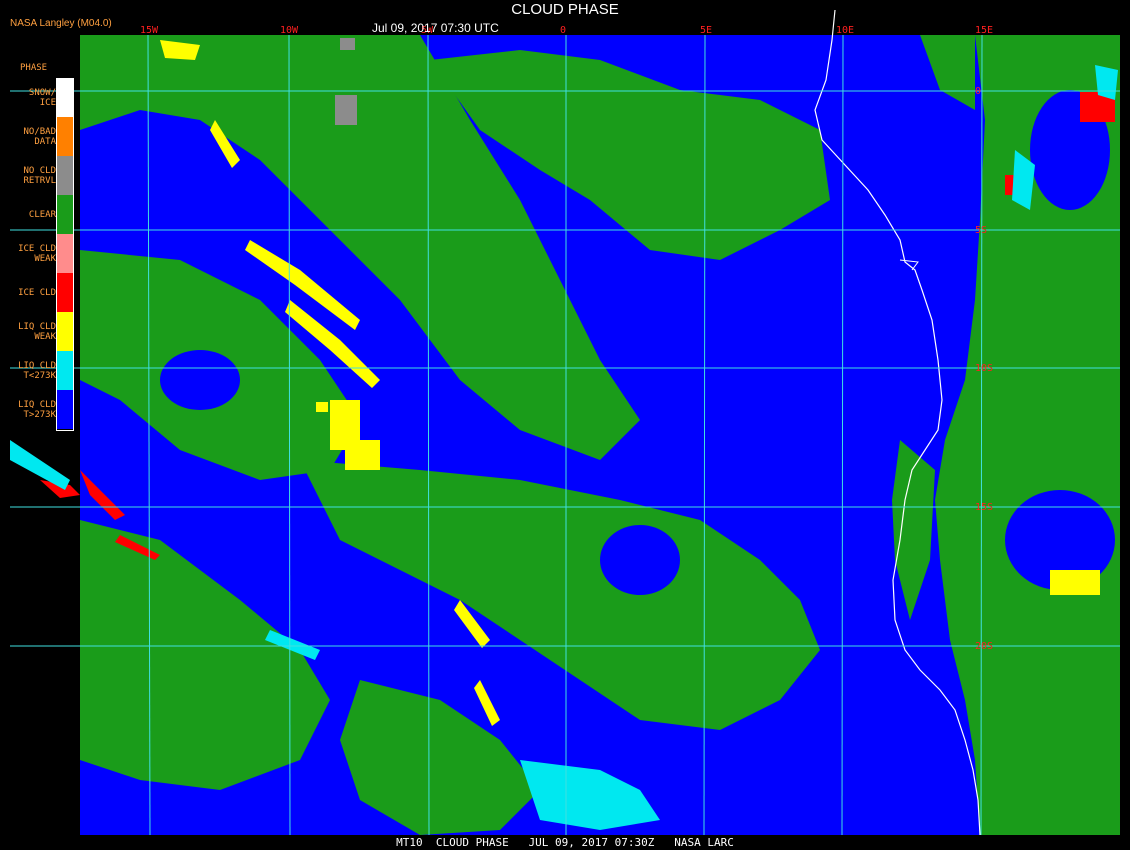 The height and width of the screenshot is (850, 1130). Describe the element at coordinates (61, 23) in the screenshot. I see `provider-label: NASA Langley (M04.0)` at that location.